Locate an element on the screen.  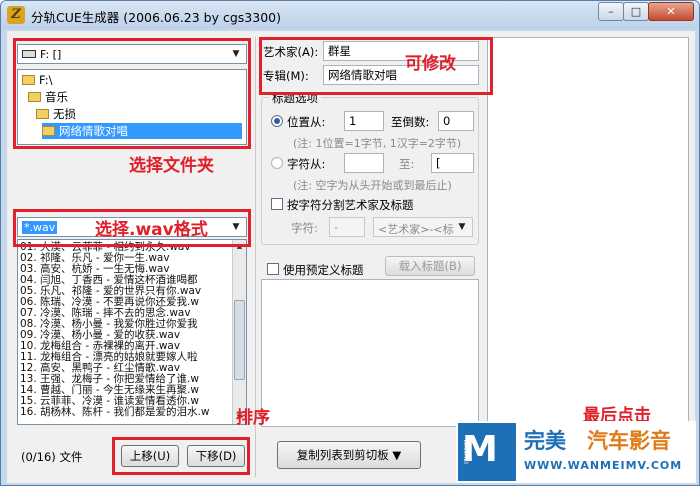
char-note: (注: 空字为从头开始或到最后止) is located at coordinates (372, 185).